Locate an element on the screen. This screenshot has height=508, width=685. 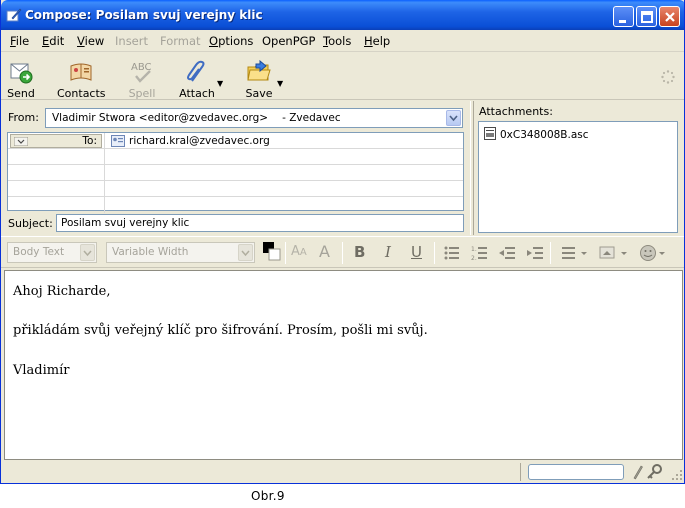
paragraph-style-select: Body Text is located at coordinates (52, 252).